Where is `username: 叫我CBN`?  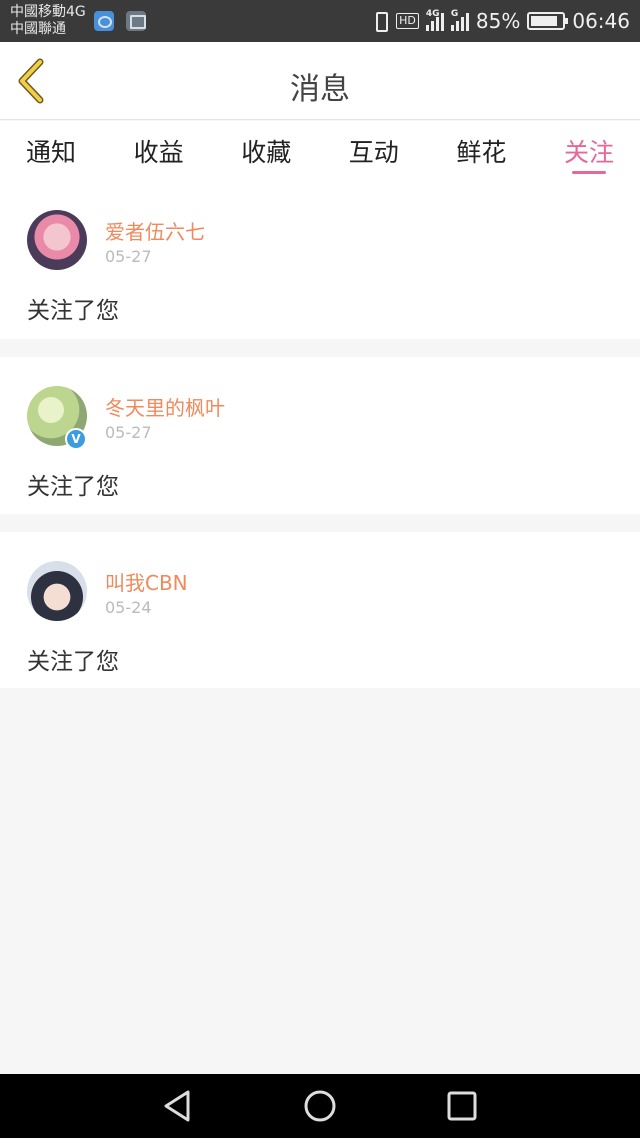 username: 叫我CBN is located at coordinates (146, 581).